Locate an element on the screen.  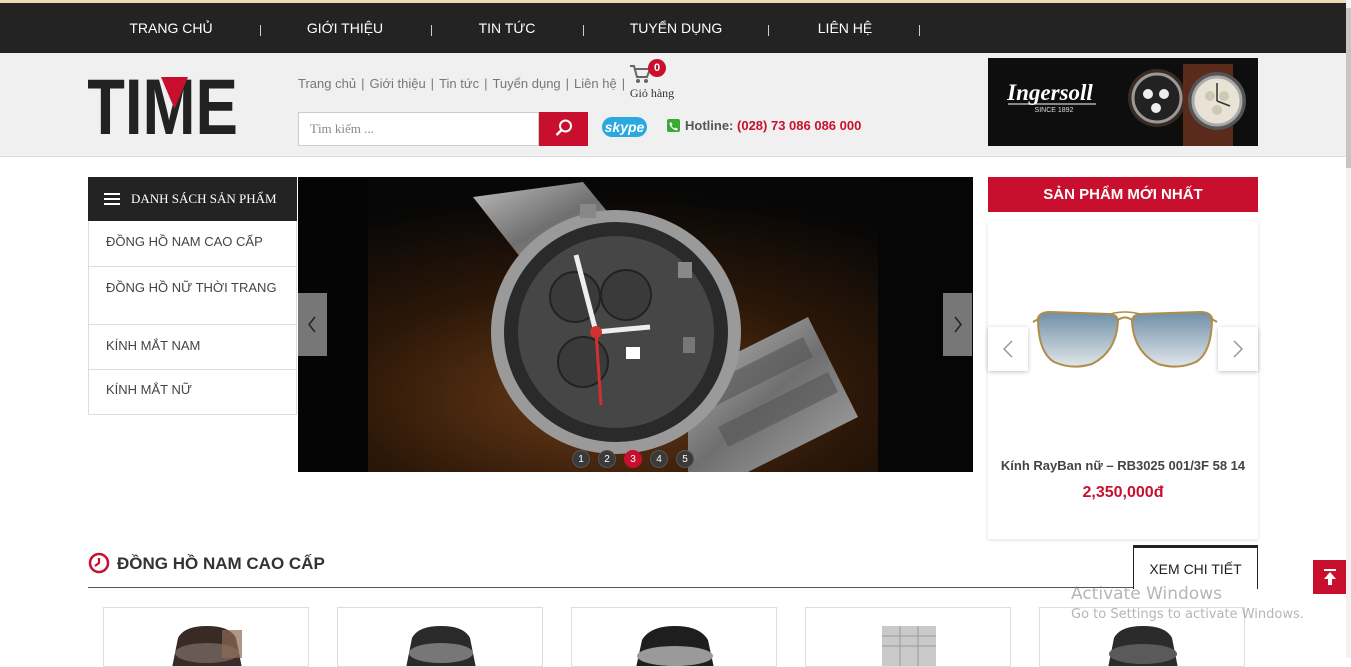
page-scrollbar is located at coordinates (1348, 329).